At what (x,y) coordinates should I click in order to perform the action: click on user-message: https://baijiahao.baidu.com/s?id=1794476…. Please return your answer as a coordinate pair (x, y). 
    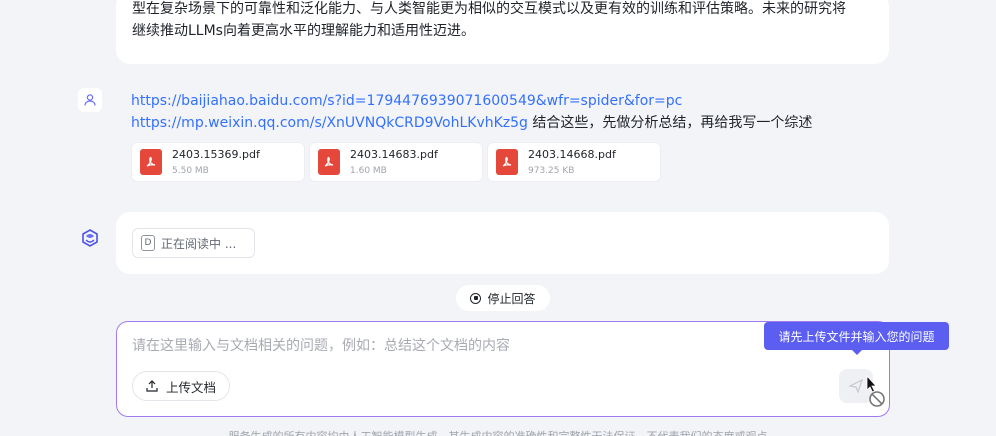
    Looking at the image, I should click on (501, 112).